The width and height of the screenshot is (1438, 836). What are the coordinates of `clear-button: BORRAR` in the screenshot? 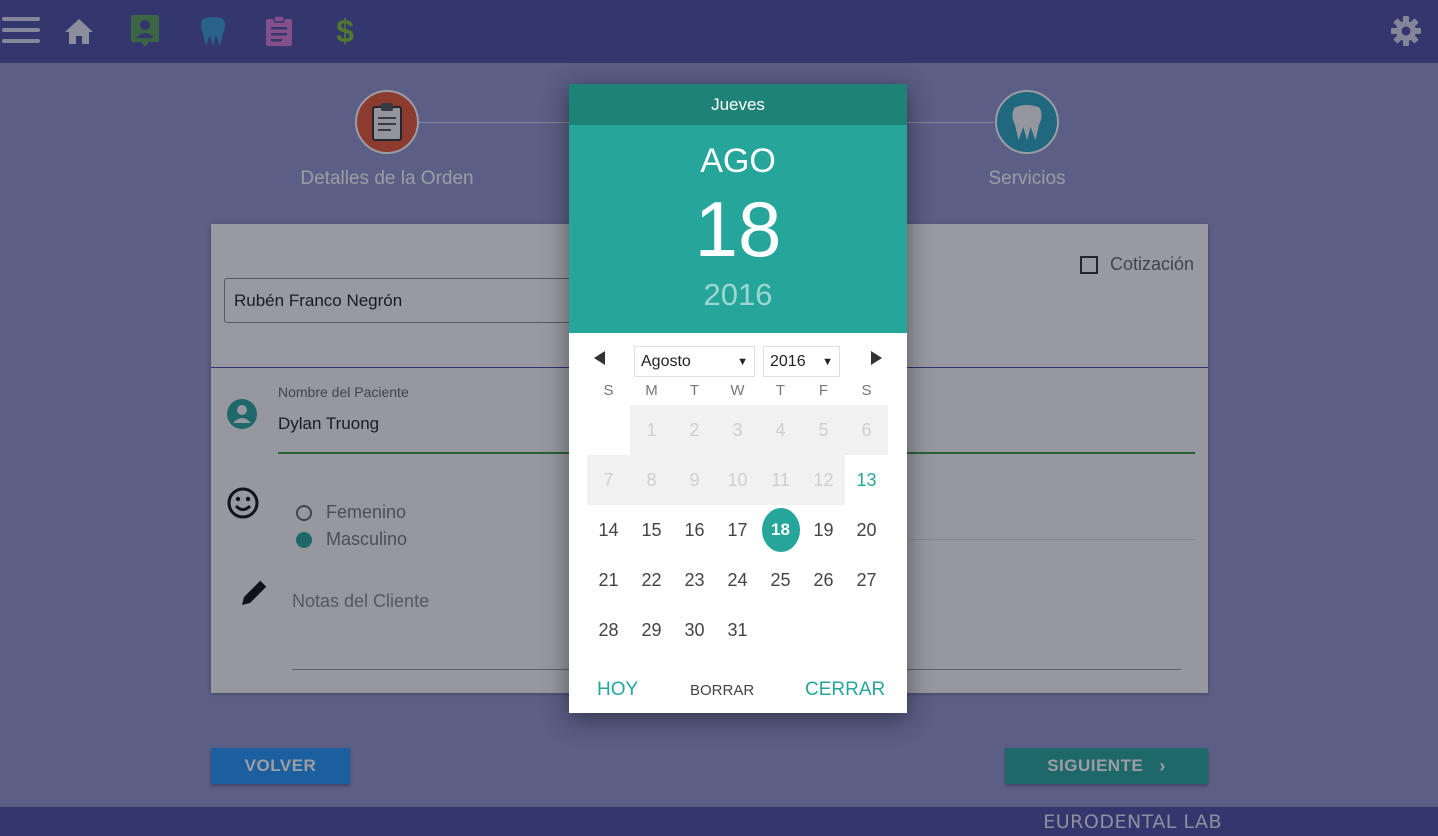 It's located at (722, 690).